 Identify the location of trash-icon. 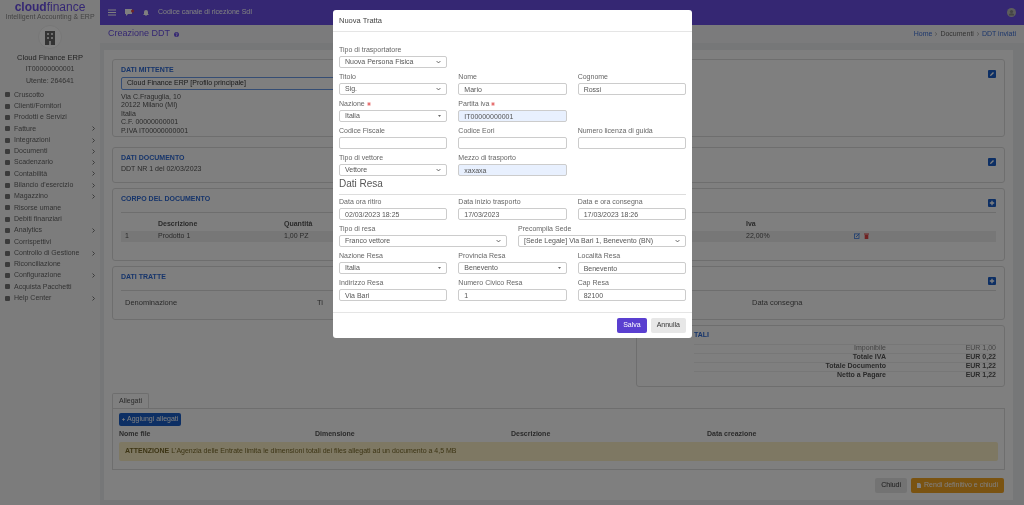
(866, 236).